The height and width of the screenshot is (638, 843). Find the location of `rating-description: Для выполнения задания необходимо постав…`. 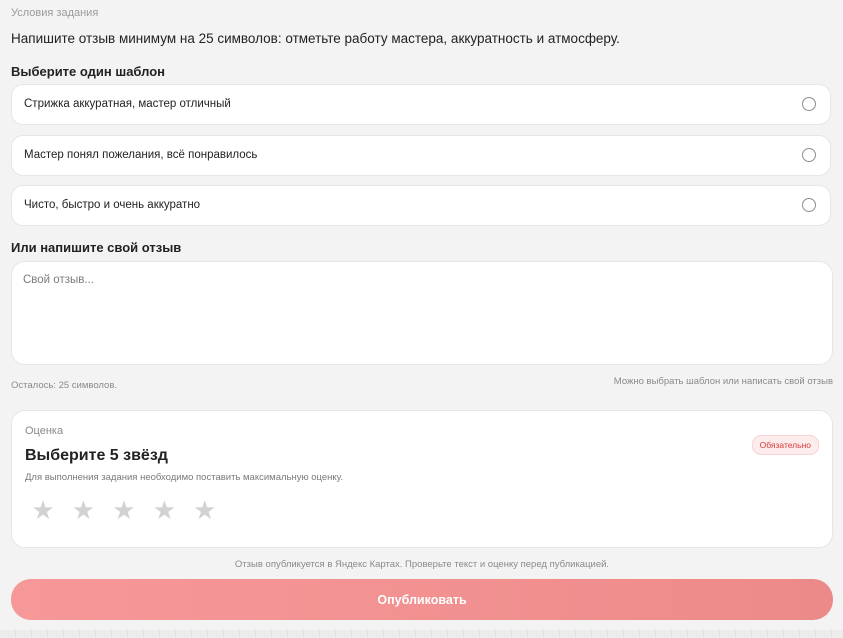

rating-description: Для выполнения задания необходимо постав… is located at coordinates (184, 477).